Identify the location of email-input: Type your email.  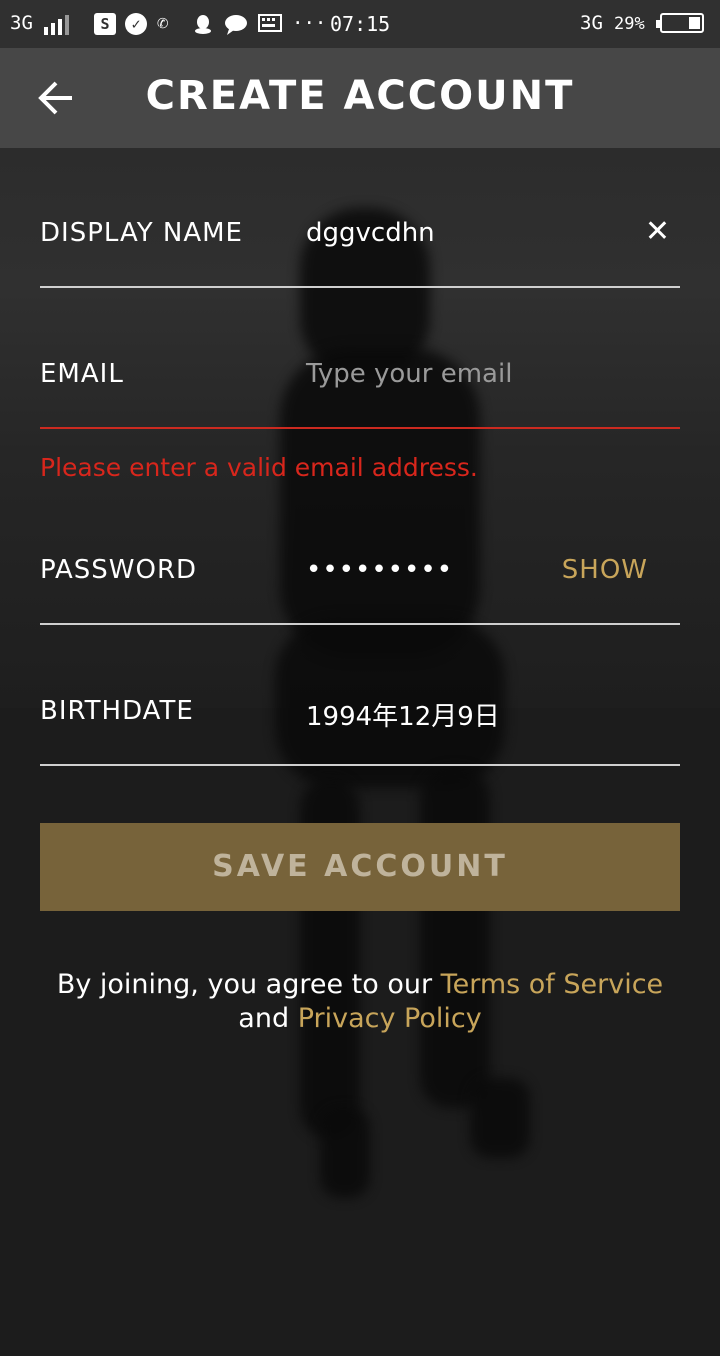
(409, 374).